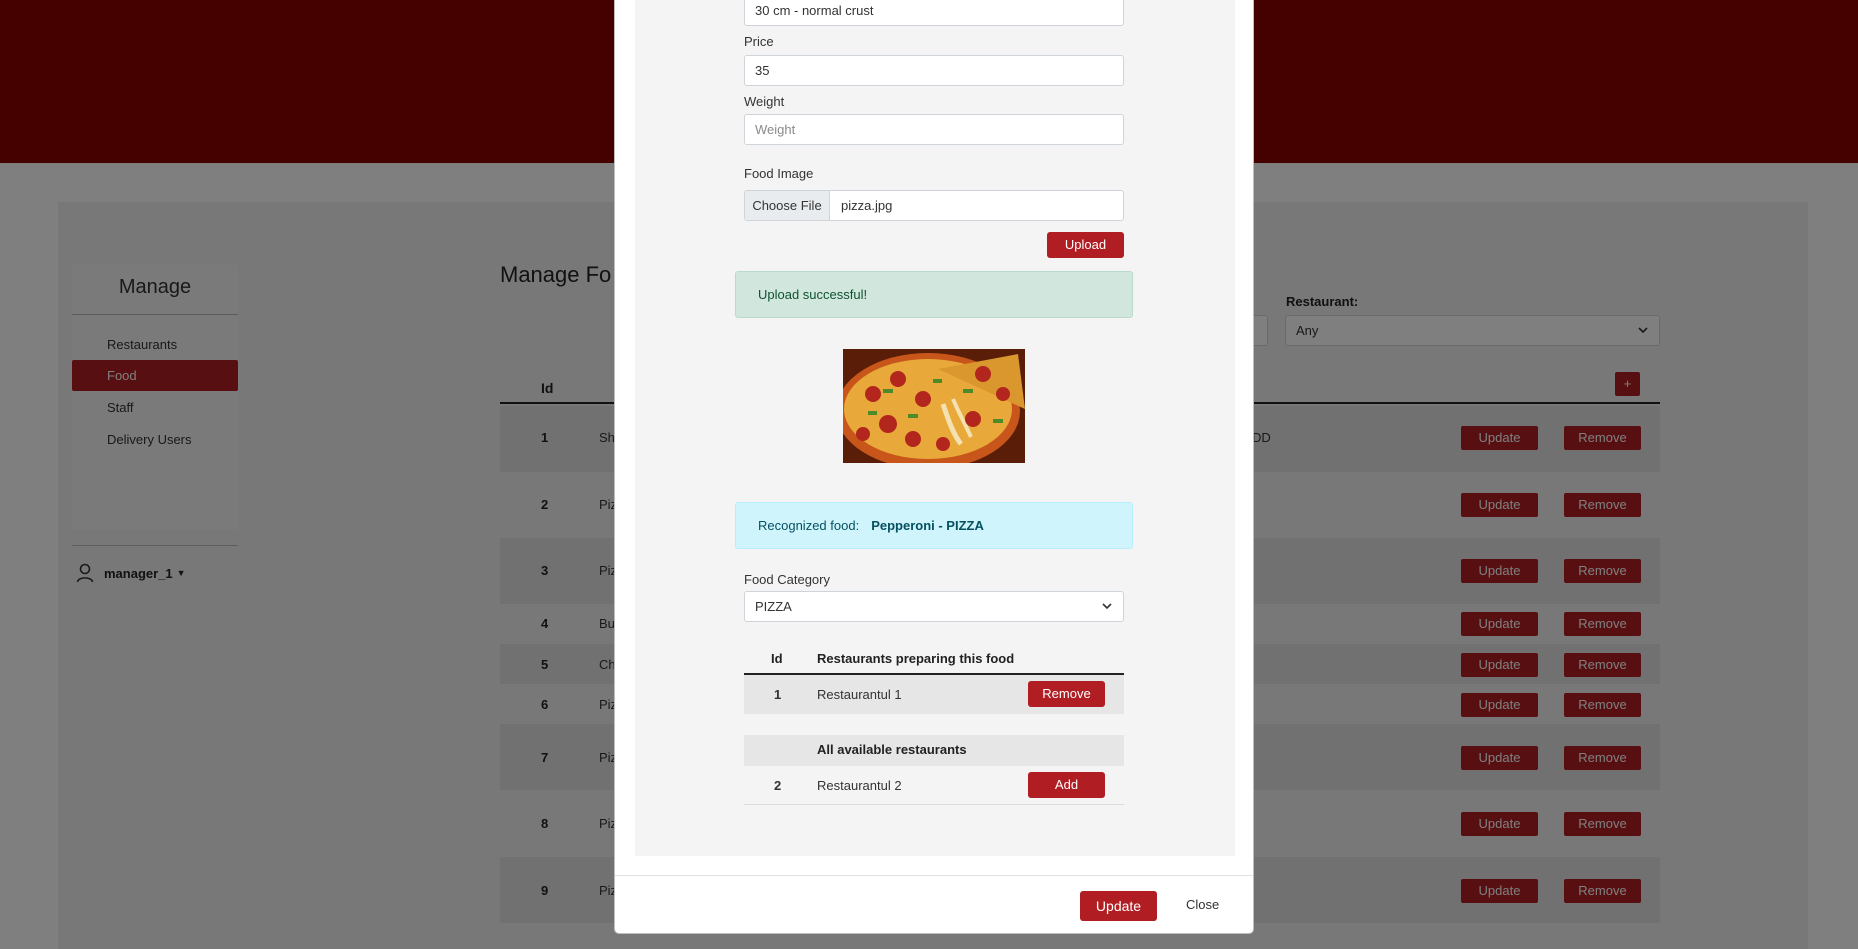  What do you see at coordinates (892, 749) in the screenshot?
I see `available-column-header: All available restaurants` at bounding box center [892, 749].